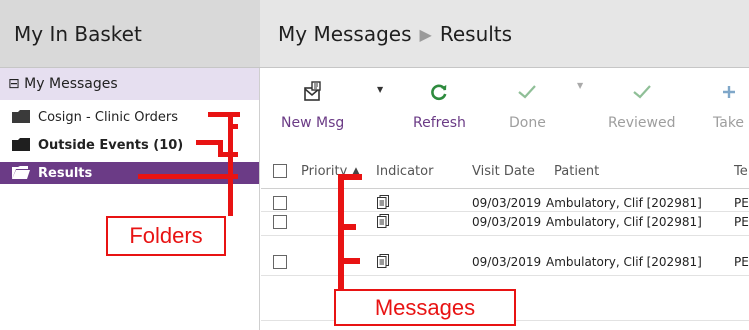 The height and width of the screenshot is (330, 749). I want to click on done-label: Done, so click(527, 123).